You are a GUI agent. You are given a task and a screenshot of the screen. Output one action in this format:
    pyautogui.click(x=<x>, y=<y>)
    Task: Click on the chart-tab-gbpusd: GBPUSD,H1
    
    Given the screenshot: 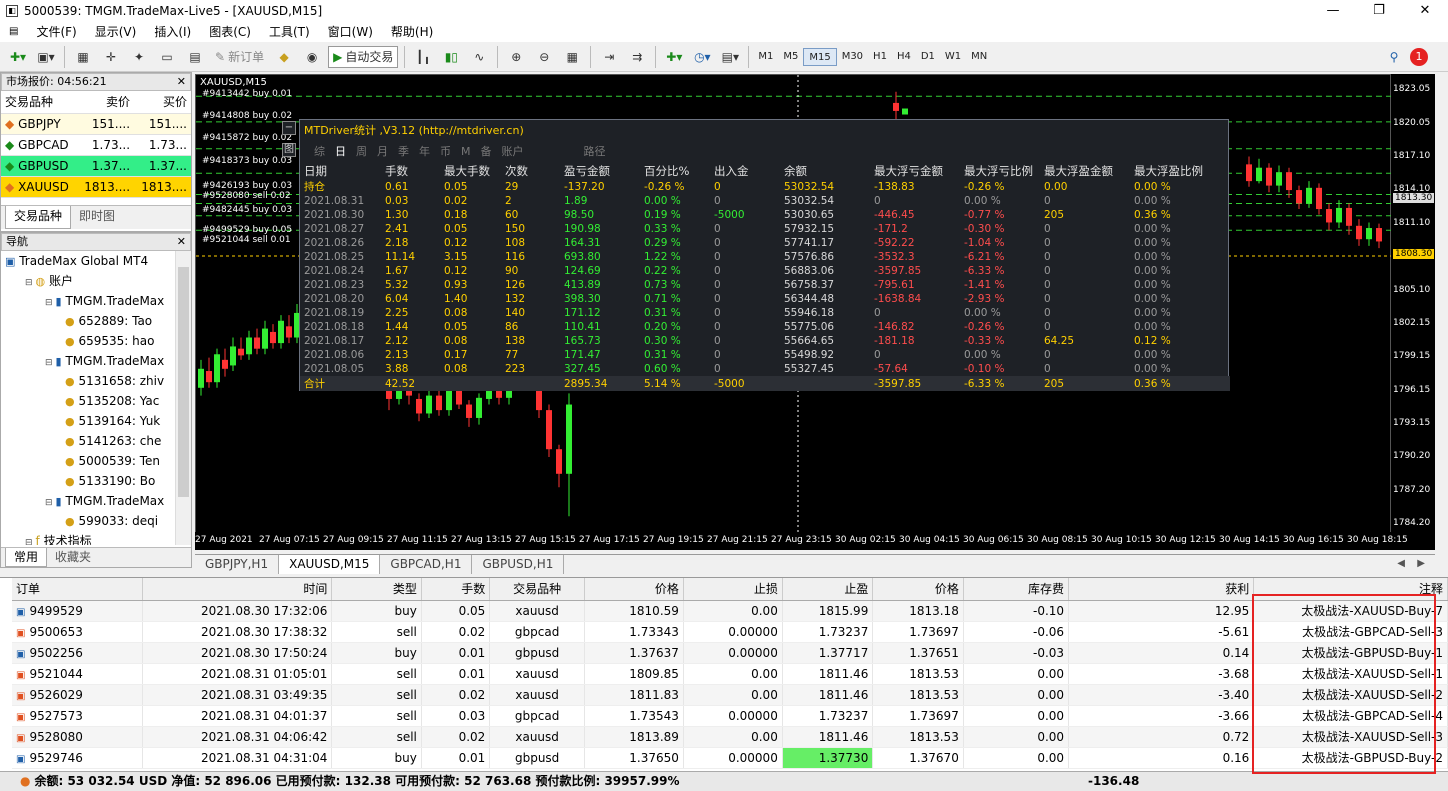 What is the action you would take?
    pyautogui.click(x=518, y=564)
    